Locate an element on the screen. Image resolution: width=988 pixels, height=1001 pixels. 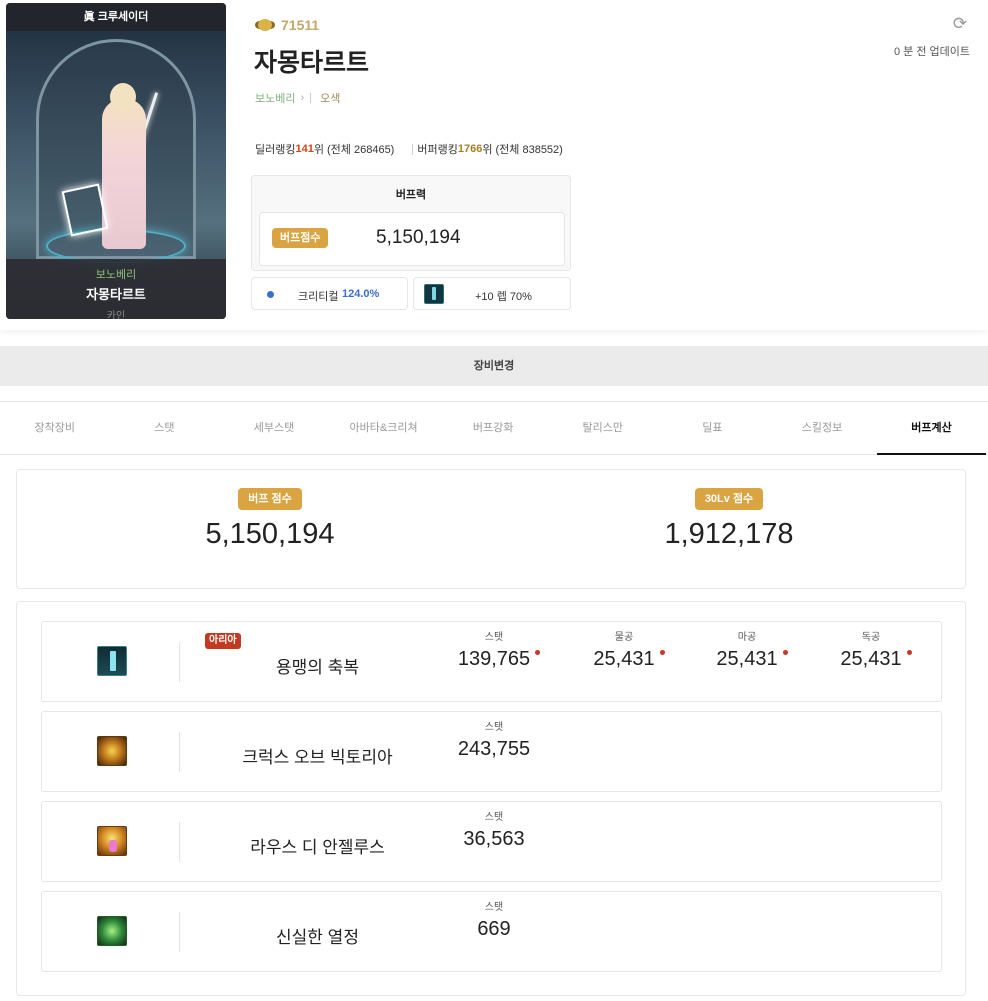
character-portrait-card: 眞 크루세이더 보노베리 자몽타르트 카인 is located at coordinates (116, 161).